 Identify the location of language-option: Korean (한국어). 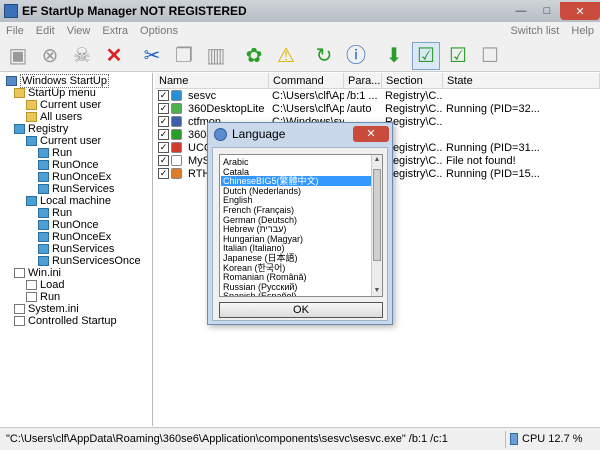
(296, 268).